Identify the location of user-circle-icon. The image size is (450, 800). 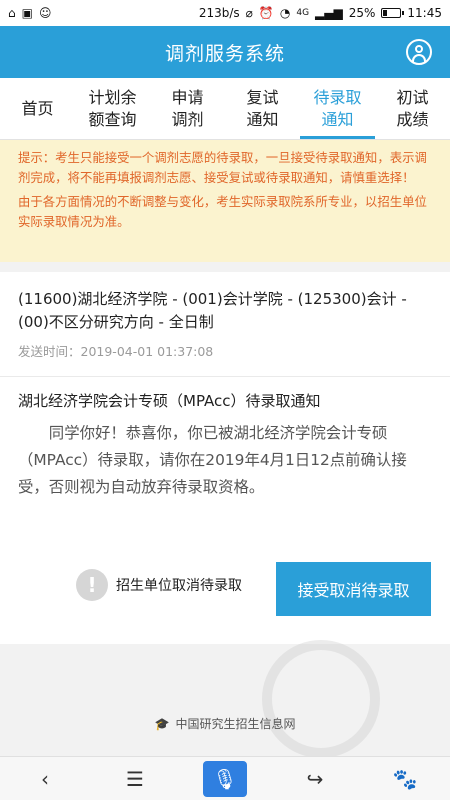
(419, 52).